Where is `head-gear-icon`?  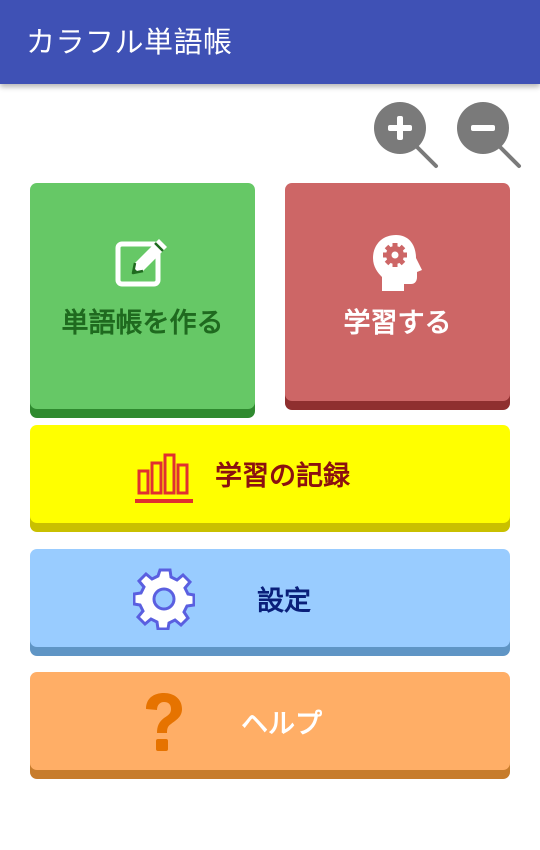
head-gear-icon is located at coordinates (397, 265).